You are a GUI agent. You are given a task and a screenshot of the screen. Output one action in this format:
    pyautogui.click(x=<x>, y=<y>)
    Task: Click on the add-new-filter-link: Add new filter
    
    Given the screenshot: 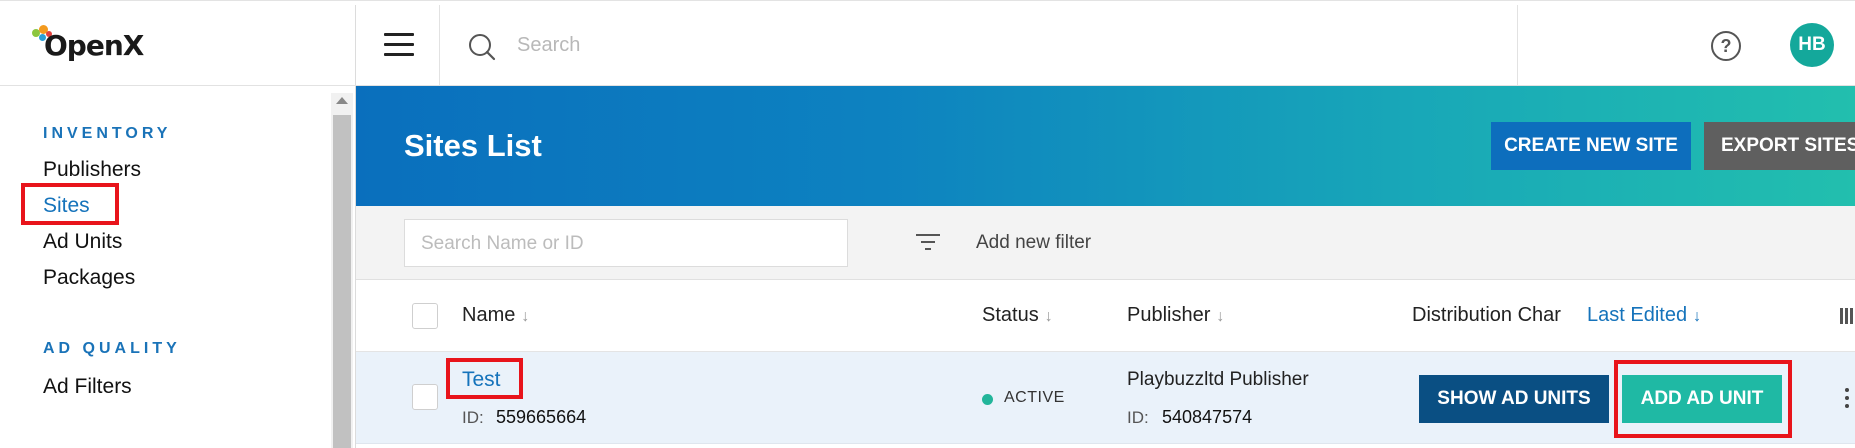 What is the action you would take?
    pyautogui.click(x=1033, y=243)
    